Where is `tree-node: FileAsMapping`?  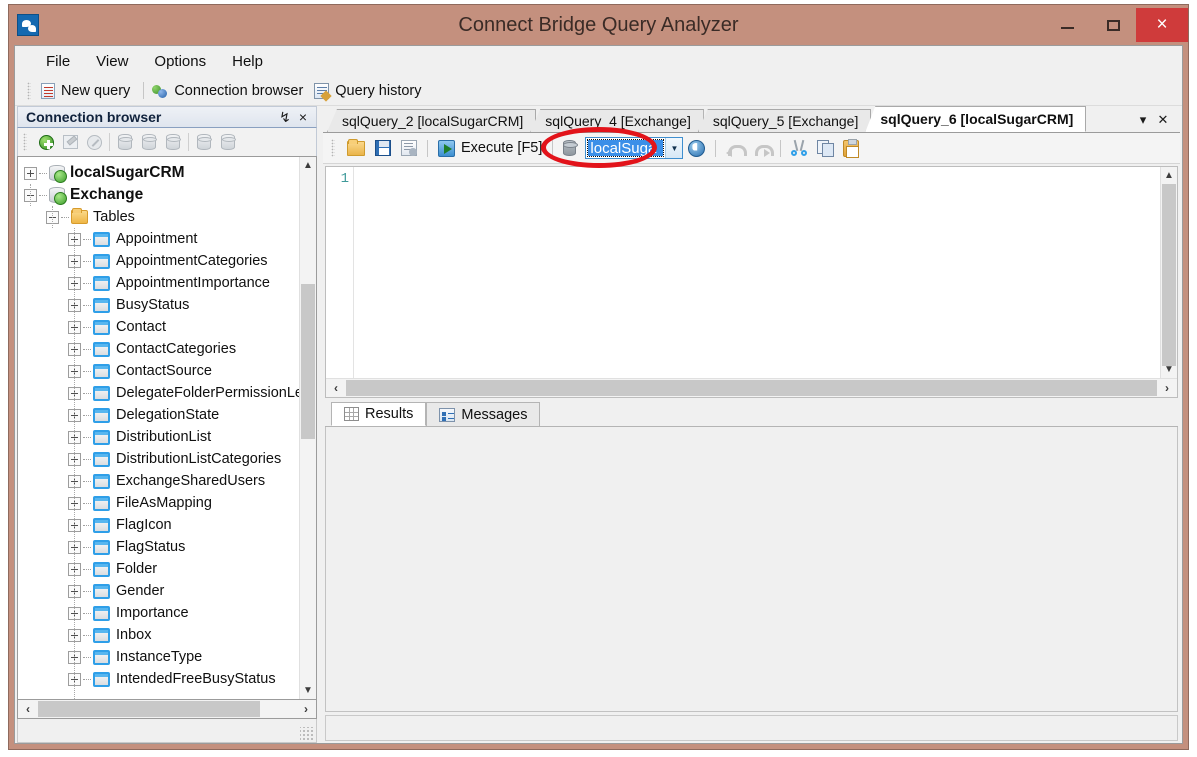
tree-node: FileAsMapping is located at coordinates (158, 503).